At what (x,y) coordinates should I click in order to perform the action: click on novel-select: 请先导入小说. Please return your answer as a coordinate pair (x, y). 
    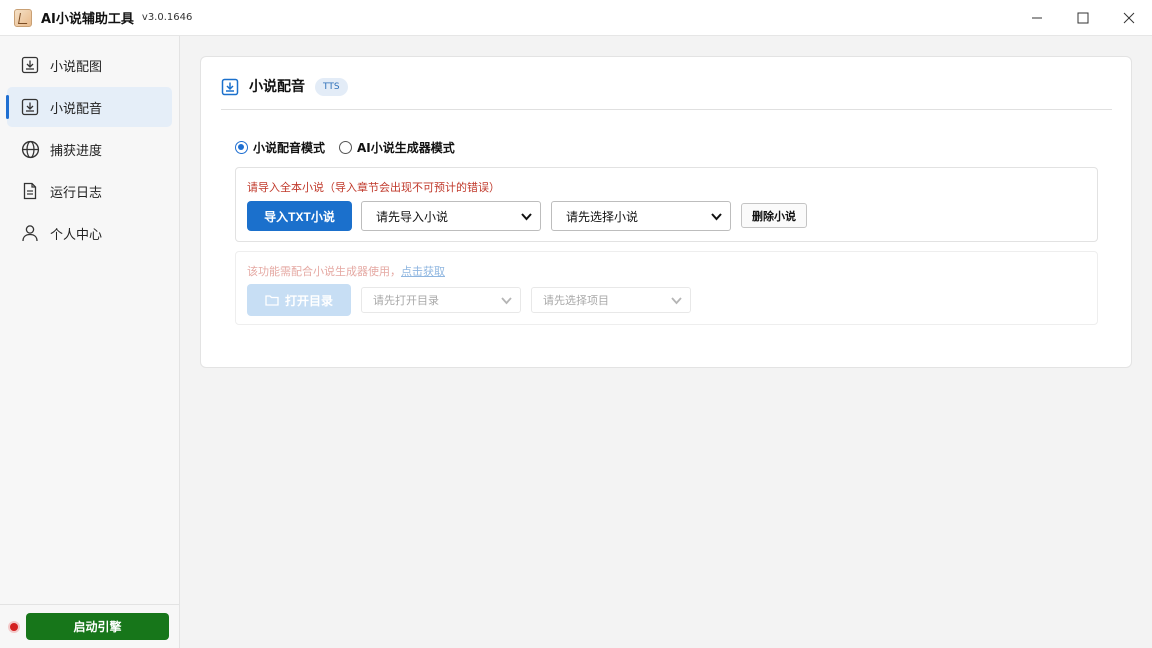
    Looking at the image, I should click on (451, 216).